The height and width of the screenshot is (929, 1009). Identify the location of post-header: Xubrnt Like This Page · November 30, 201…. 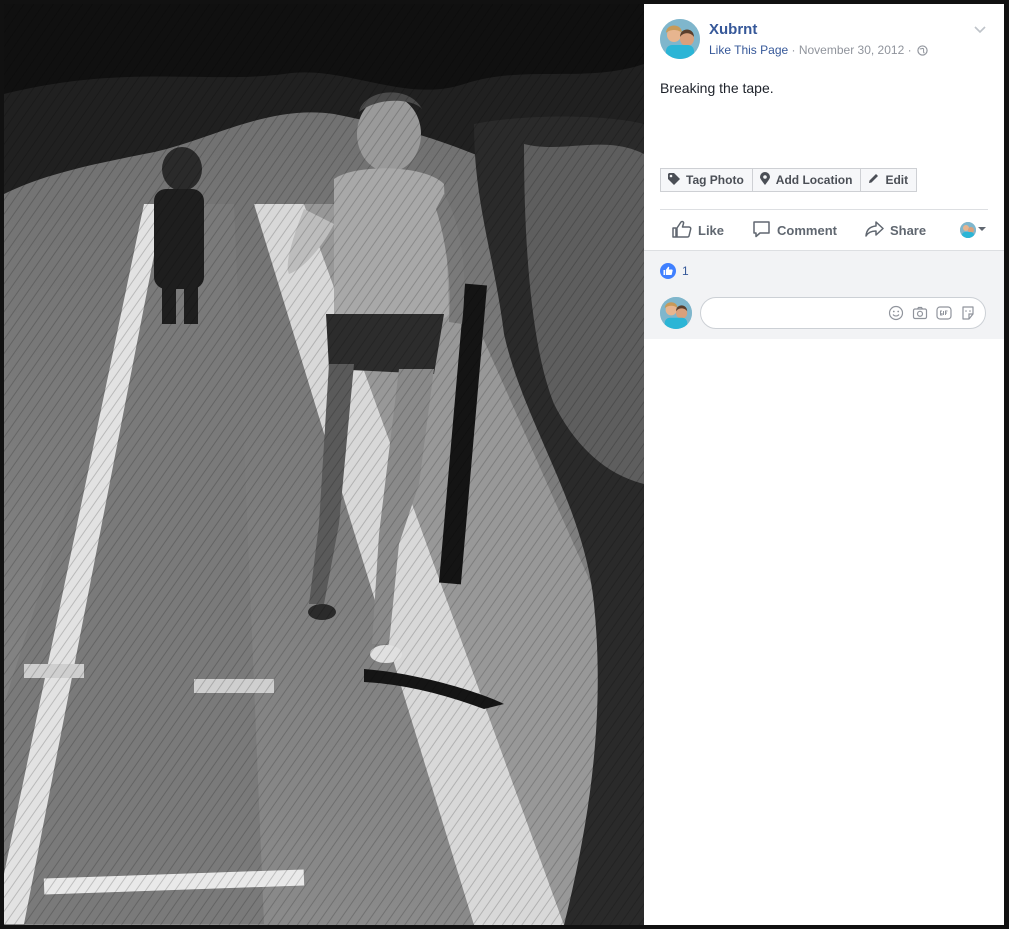
(824, 39).